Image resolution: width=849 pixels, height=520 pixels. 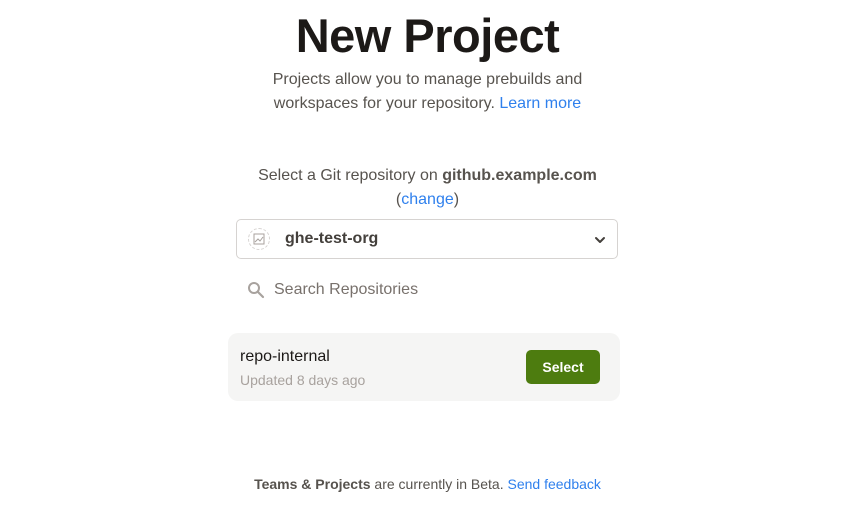 I want to click on repository-name: repo-internal, so click(x=285, y=356).